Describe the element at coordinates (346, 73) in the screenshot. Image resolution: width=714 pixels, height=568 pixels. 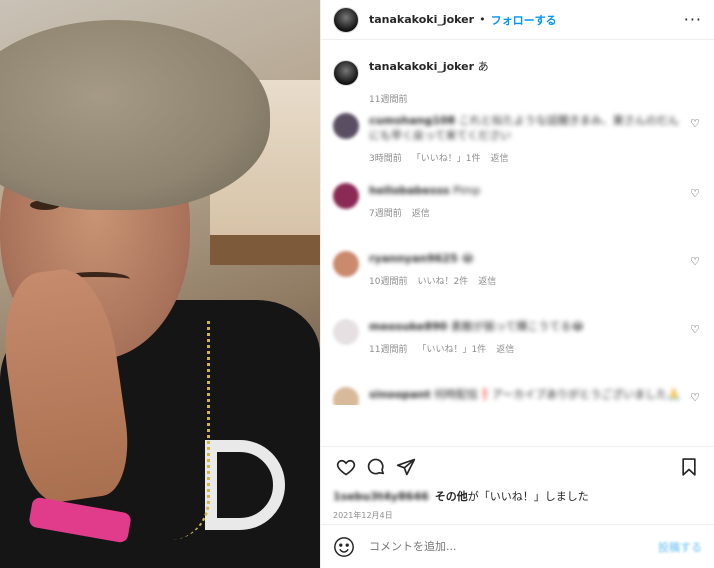
I see `caption-avatar` at that location.